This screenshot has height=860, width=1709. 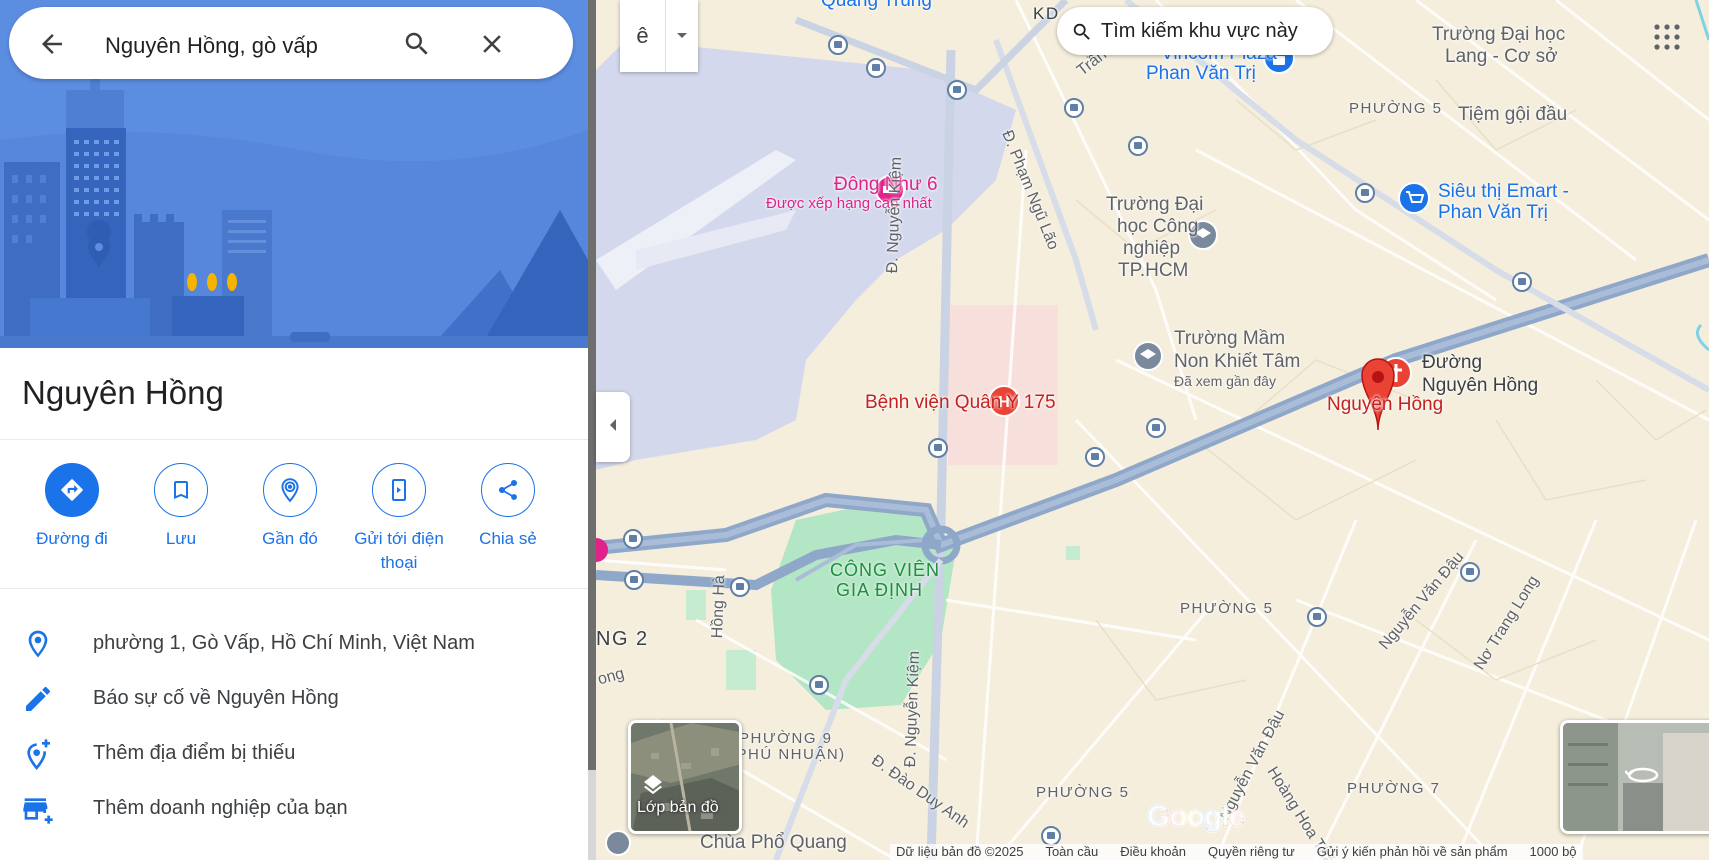 I want to click on panel-scrollbar, so click(x=592, y=430).